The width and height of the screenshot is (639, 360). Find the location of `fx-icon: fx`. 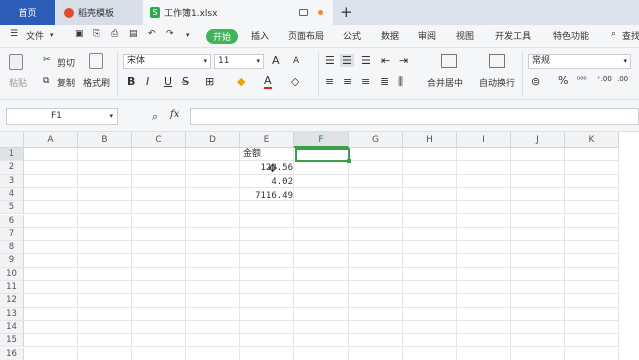

fx-icon: fx is located at coordinates (174, 114).